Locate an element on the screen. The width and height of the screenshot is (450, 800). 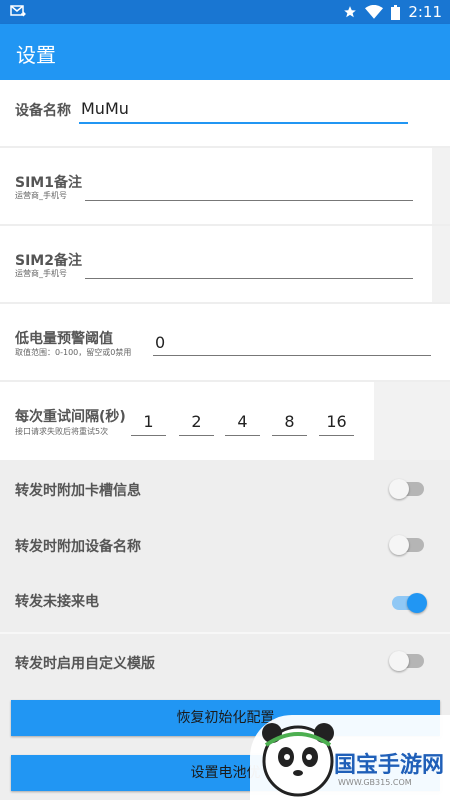
page-title: 设置 is located at coordinates (36, 55).